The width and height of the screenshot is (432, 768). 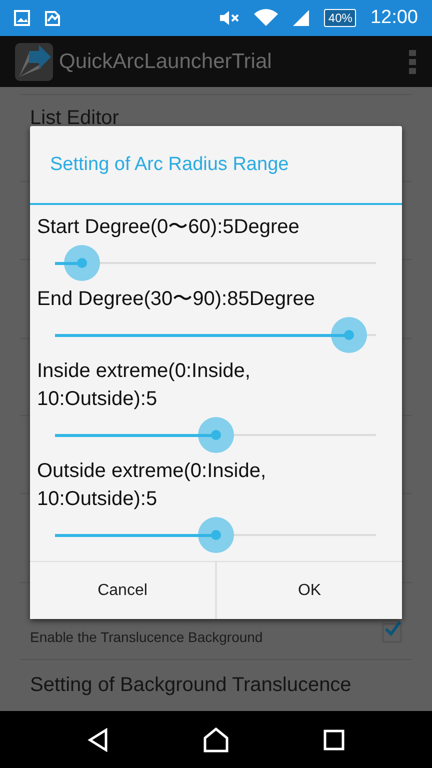 I want to click on setting-summary: Enable the Translucence Background, so click(x=147, y=637).